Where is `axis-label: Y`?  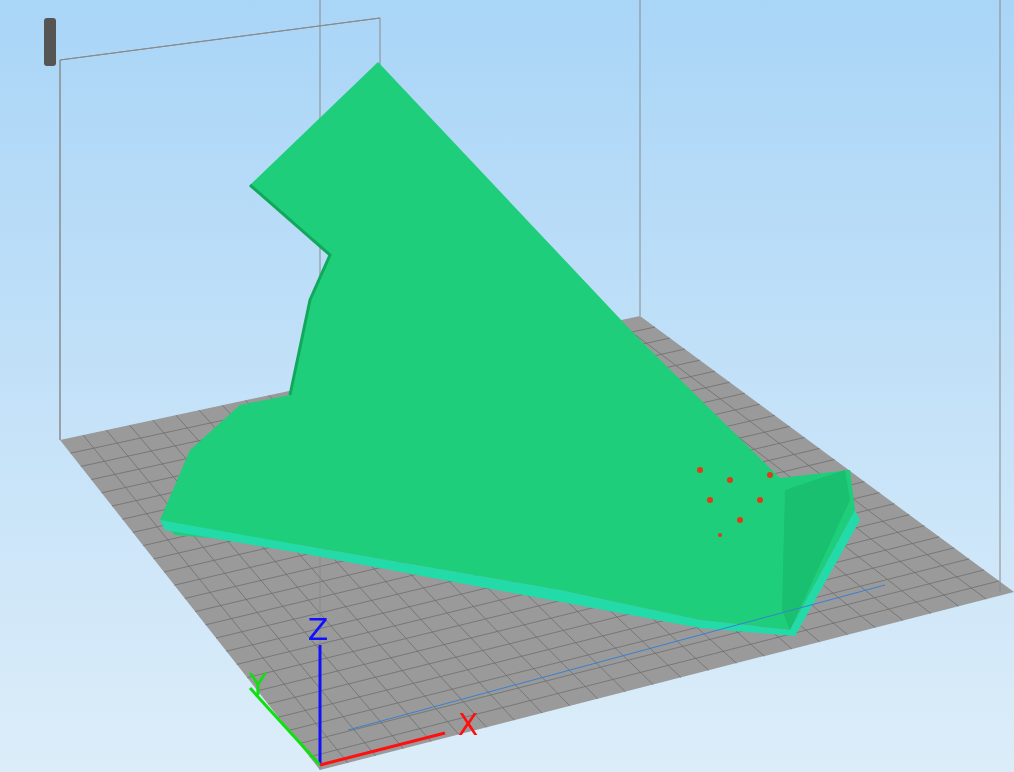 axis-label: Y is located at coordinates (258, 684).